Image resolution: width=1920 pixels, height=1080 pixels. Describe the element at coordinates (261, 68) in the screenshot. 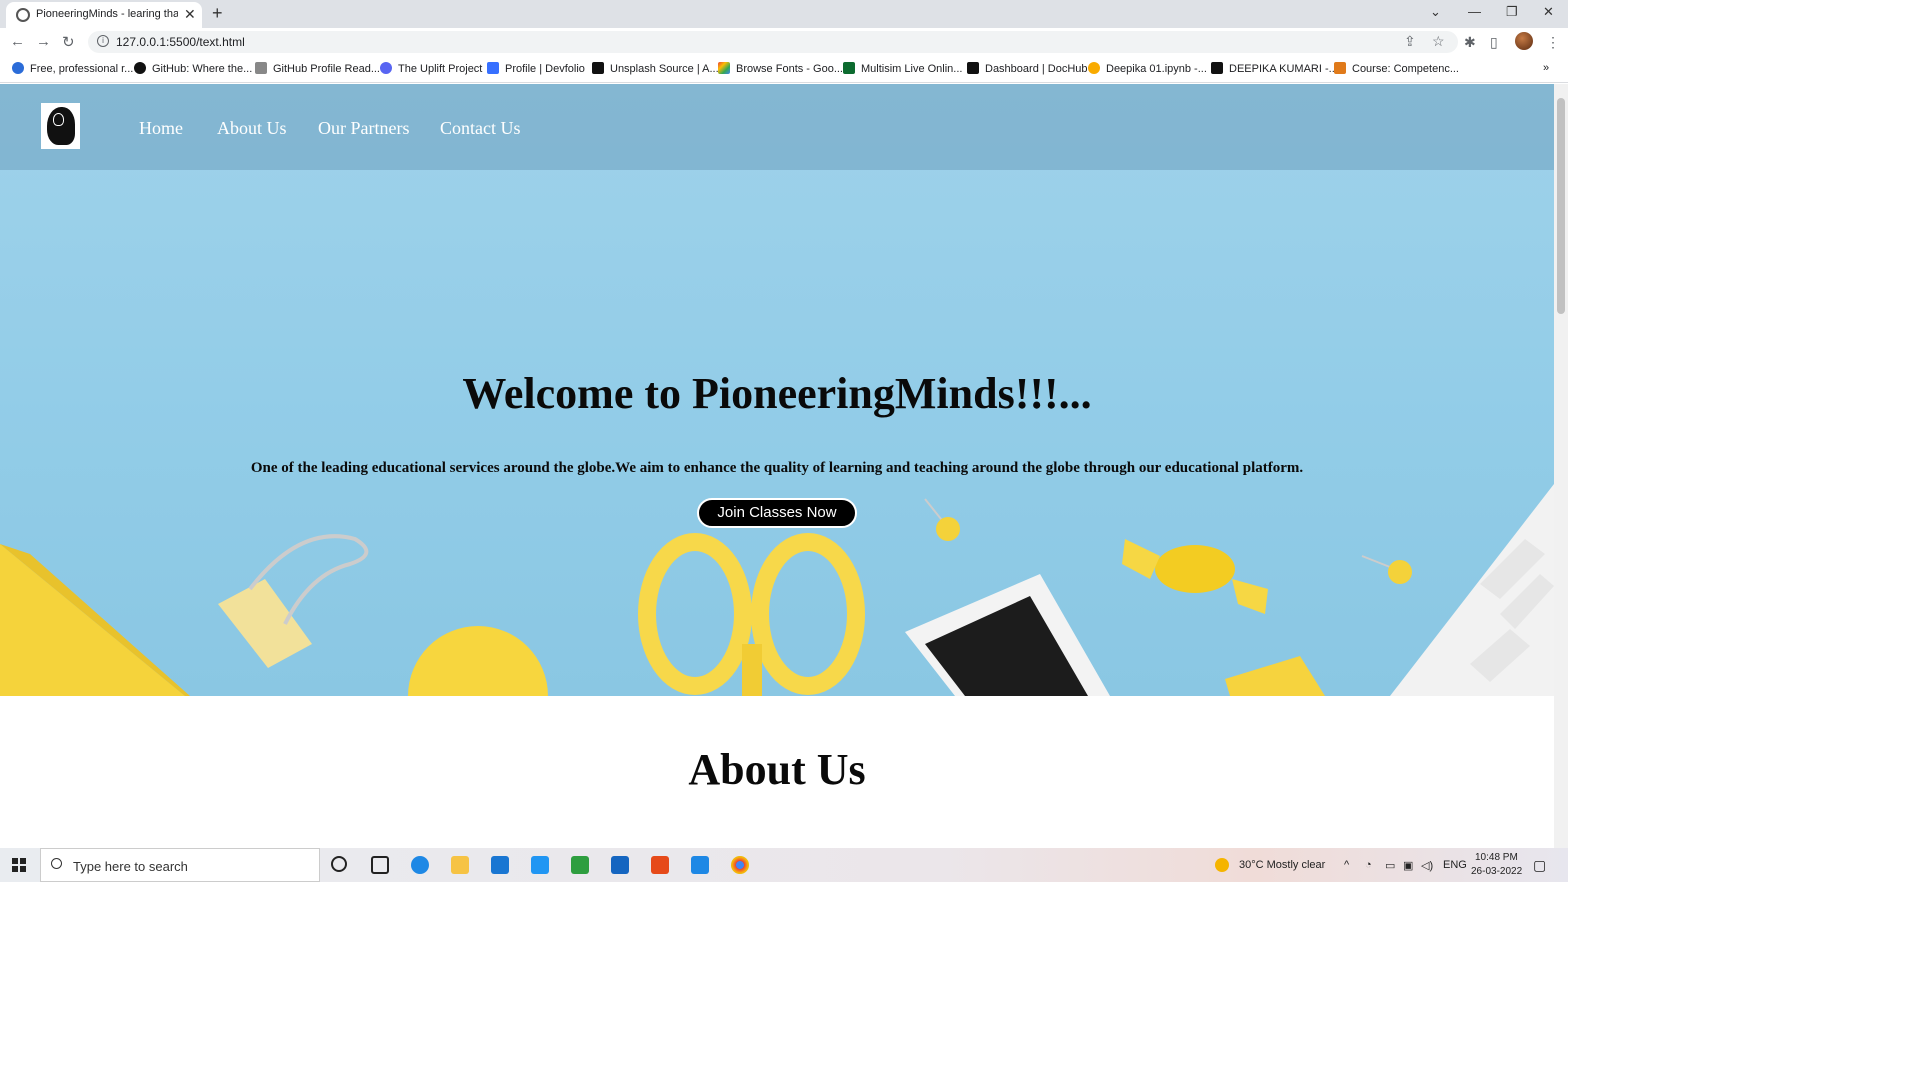

I see `profile-readme-icon` at that location.